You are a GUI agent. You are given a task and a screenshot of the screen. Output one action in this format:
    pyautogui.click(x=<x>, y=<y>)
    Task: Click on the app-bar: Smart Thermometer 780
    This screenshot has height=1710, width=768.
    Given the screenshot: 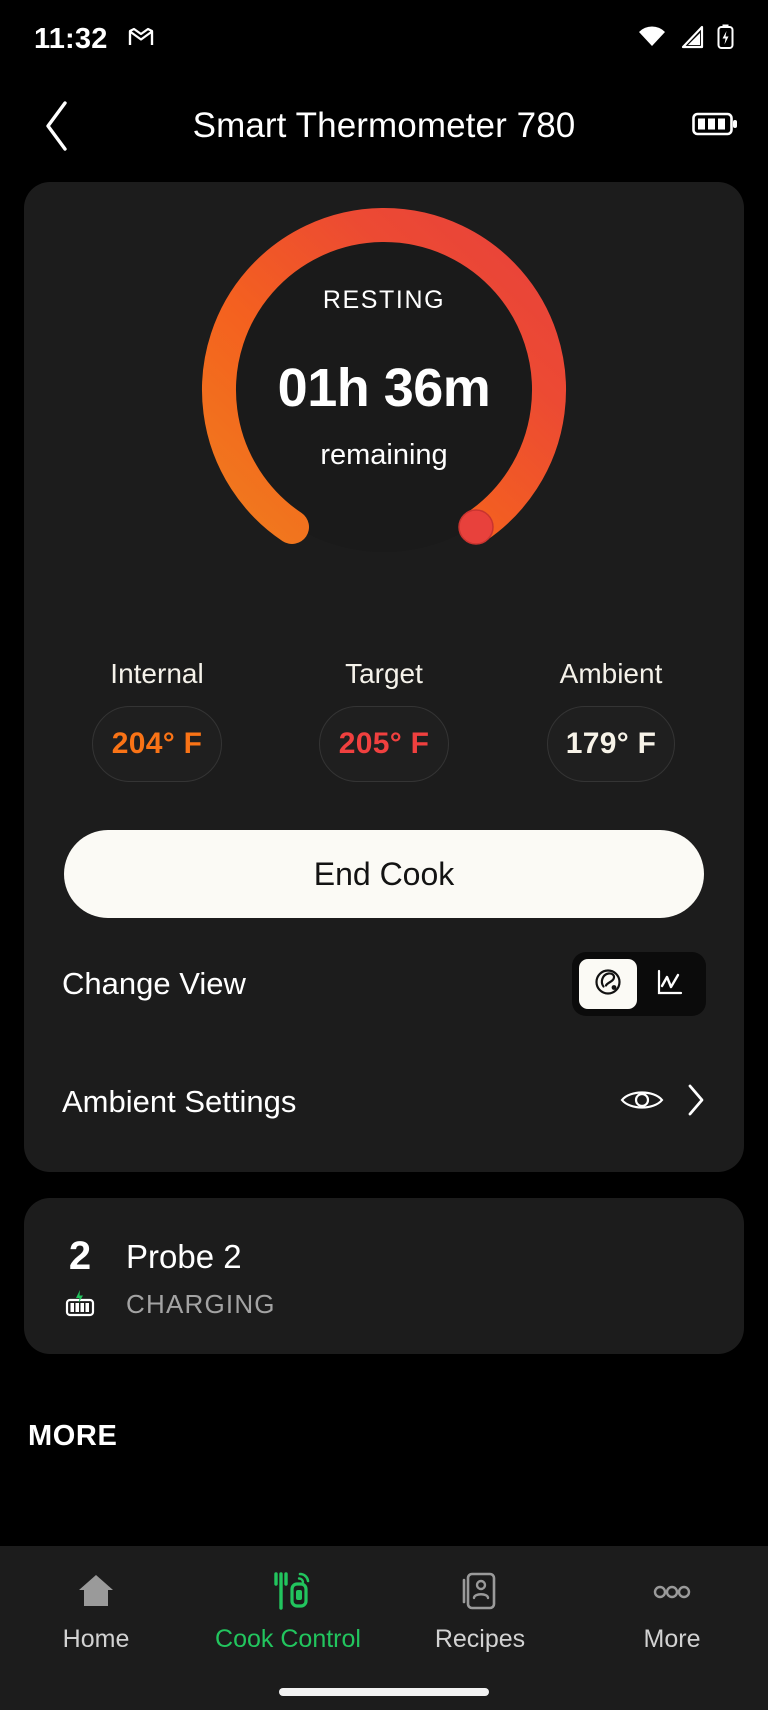 What is the action you would take?
    pyautogui.click(x=384, y=126)
    